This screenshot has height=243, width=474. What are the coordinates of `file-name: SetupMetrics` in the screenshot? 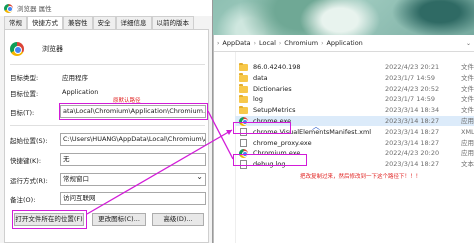 It's located at (274, 110).